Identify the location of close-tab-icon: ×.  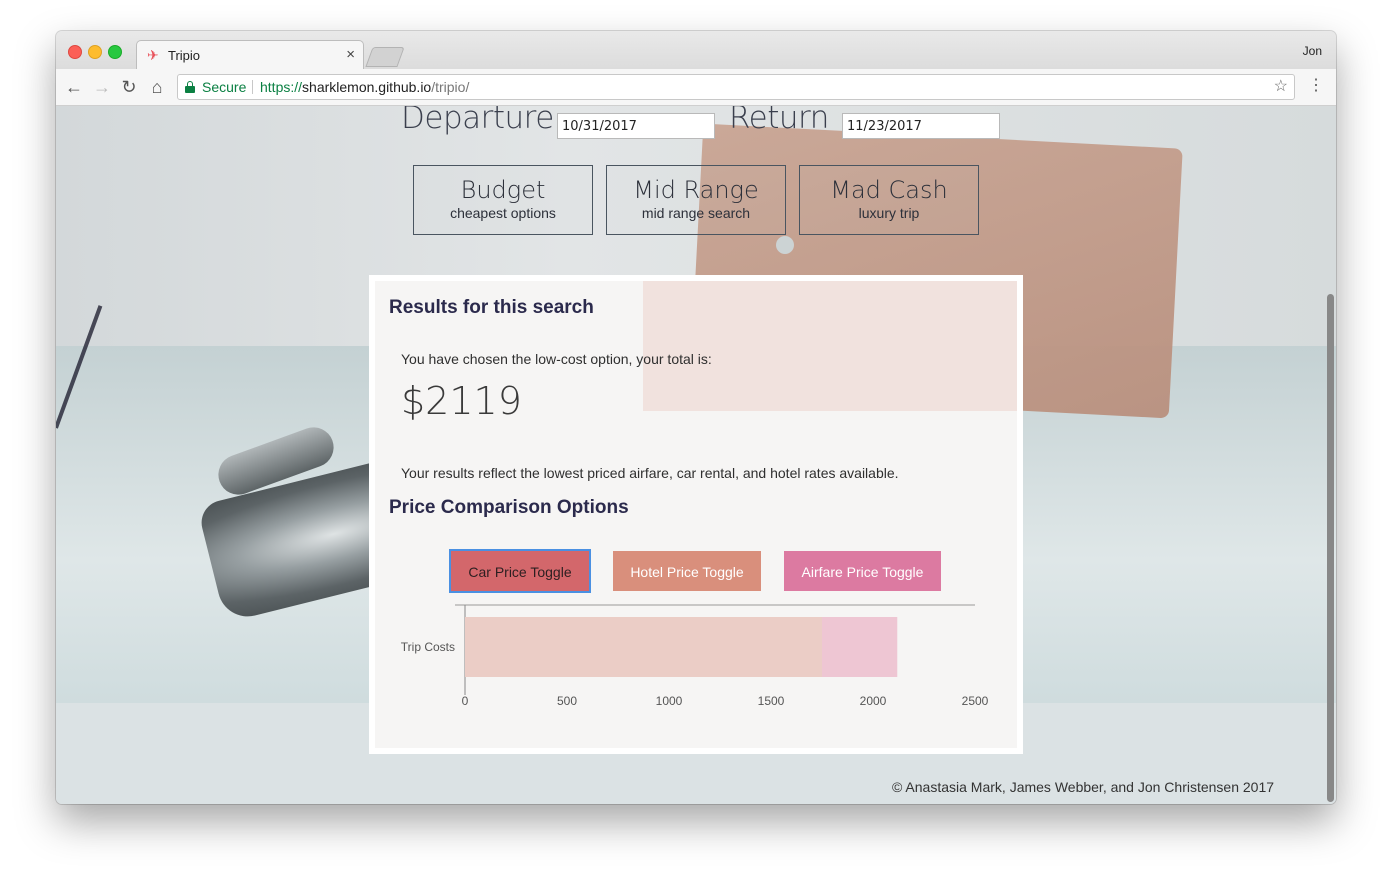
(350, 55).